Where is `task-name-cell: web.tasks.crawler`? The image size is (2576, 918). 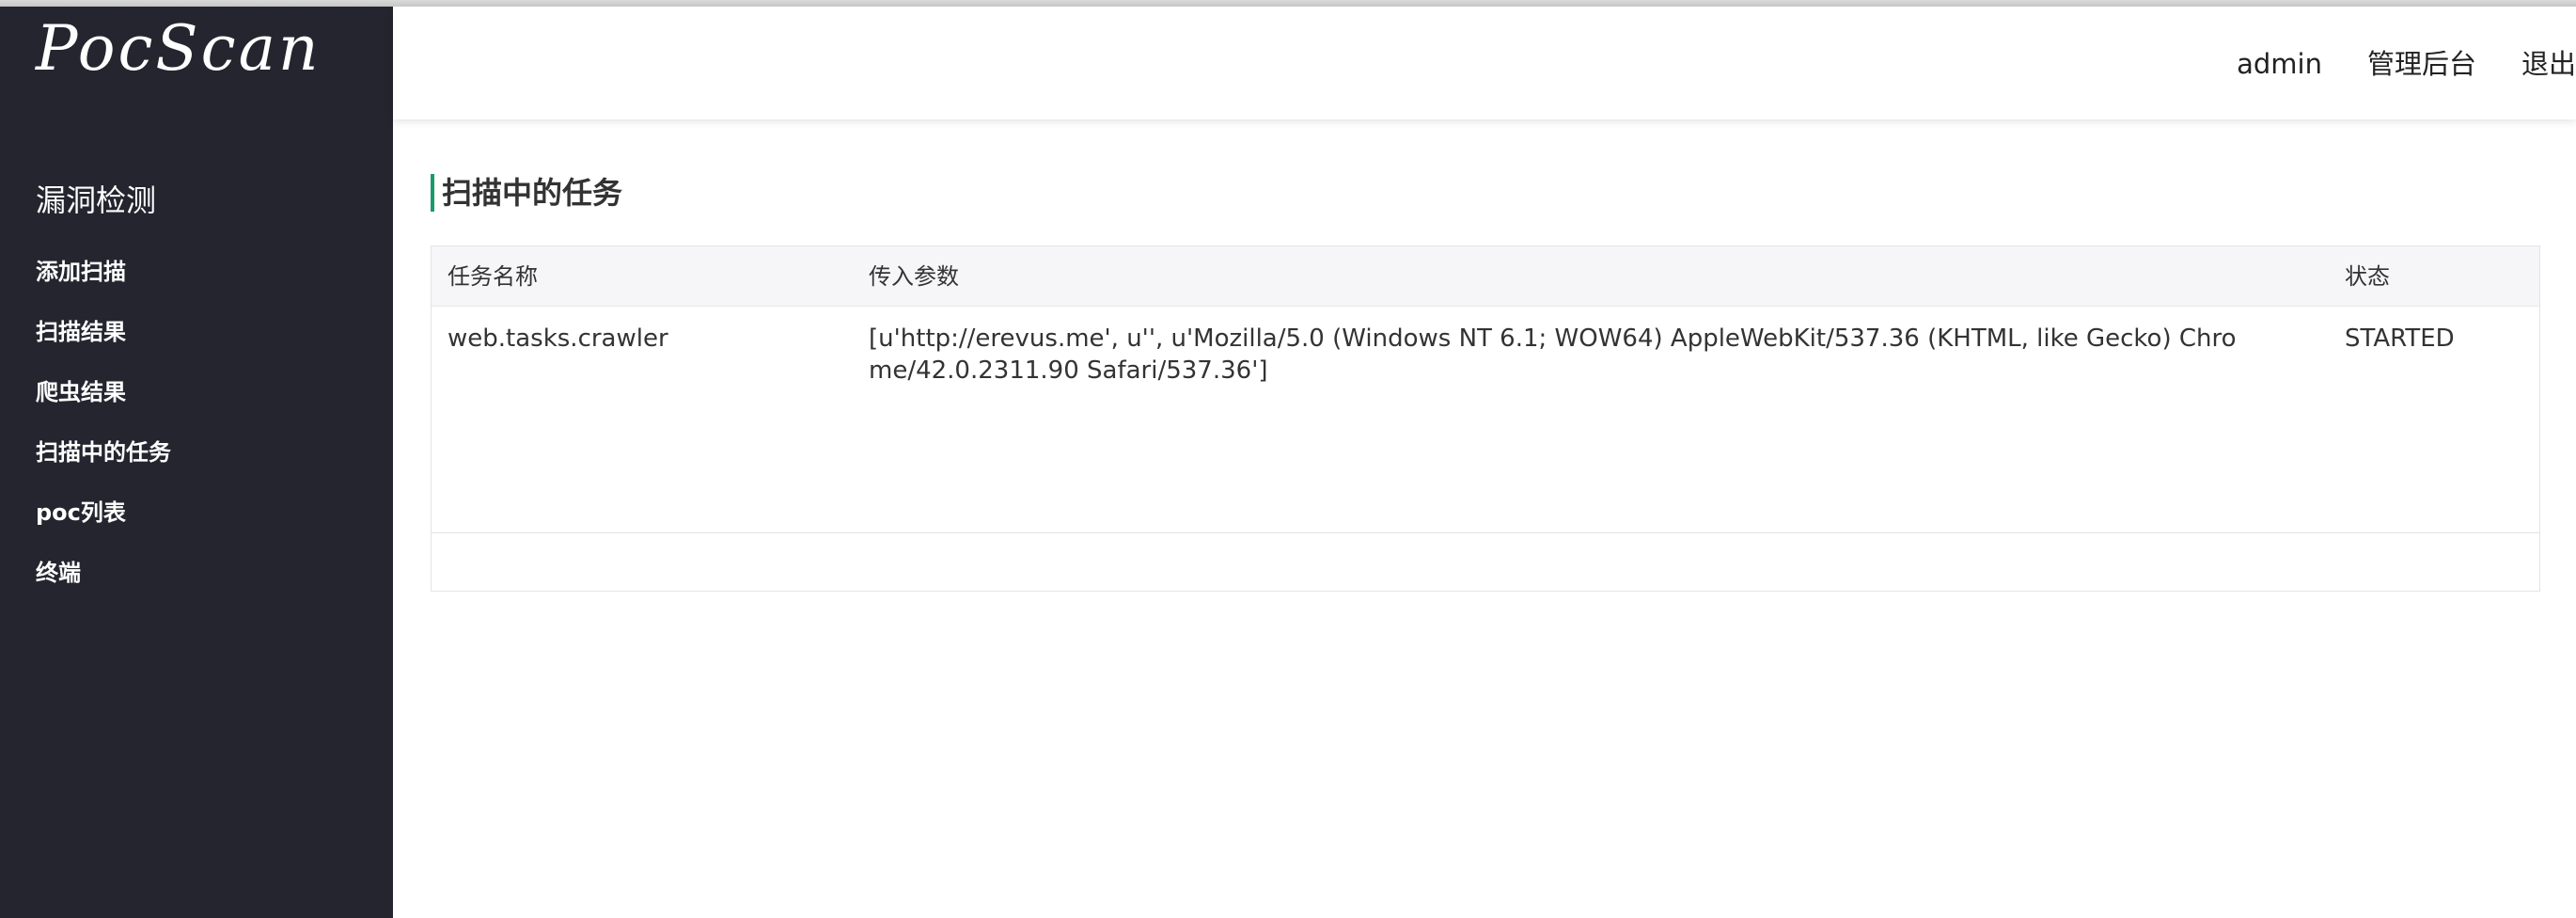 task-name-cell: web.tasks.crawler is located at coordinates (558, 338).